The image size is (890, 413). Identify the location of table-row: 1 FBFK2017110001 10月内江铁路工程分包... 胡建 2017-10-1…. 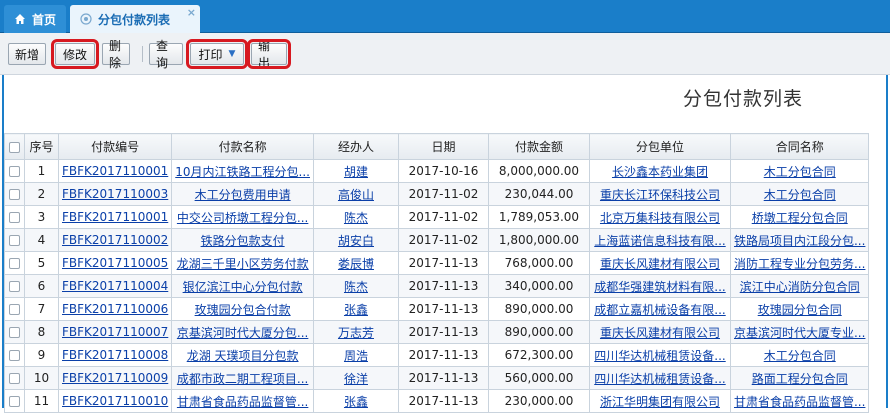
(437, 171).